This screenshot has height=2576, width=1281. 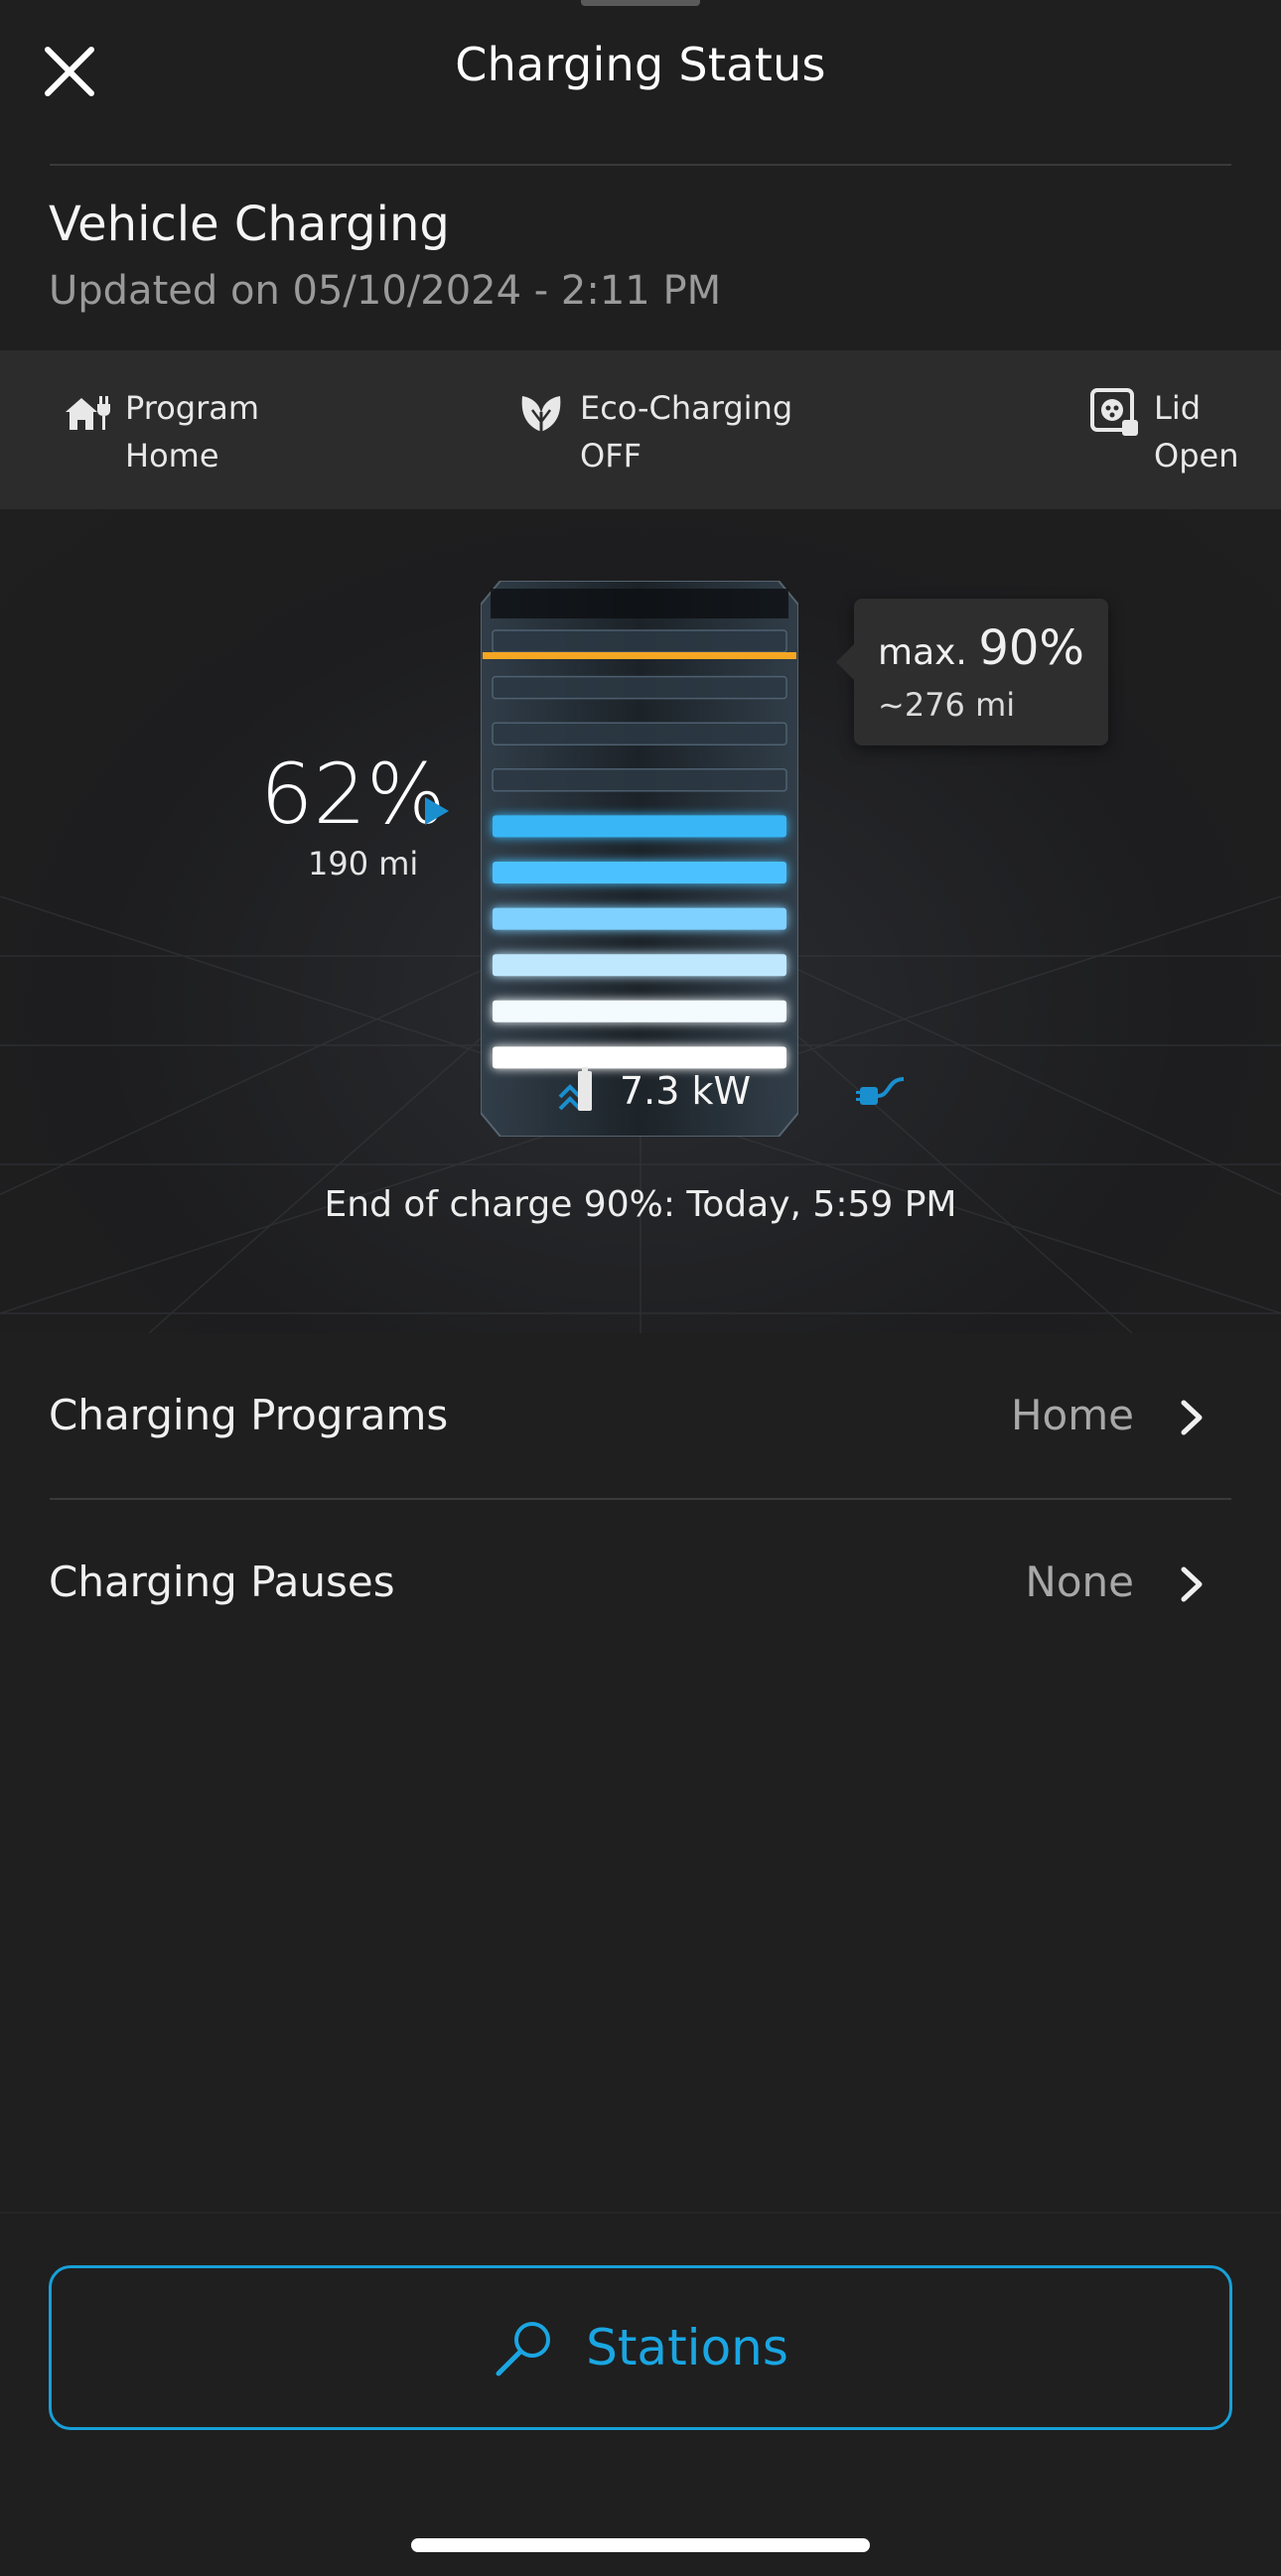 What do you see at coordinates (249, 1415) in the screenshot?
I see `charging-programs-label: Charging Programs` at bounding box center [249, 1415].